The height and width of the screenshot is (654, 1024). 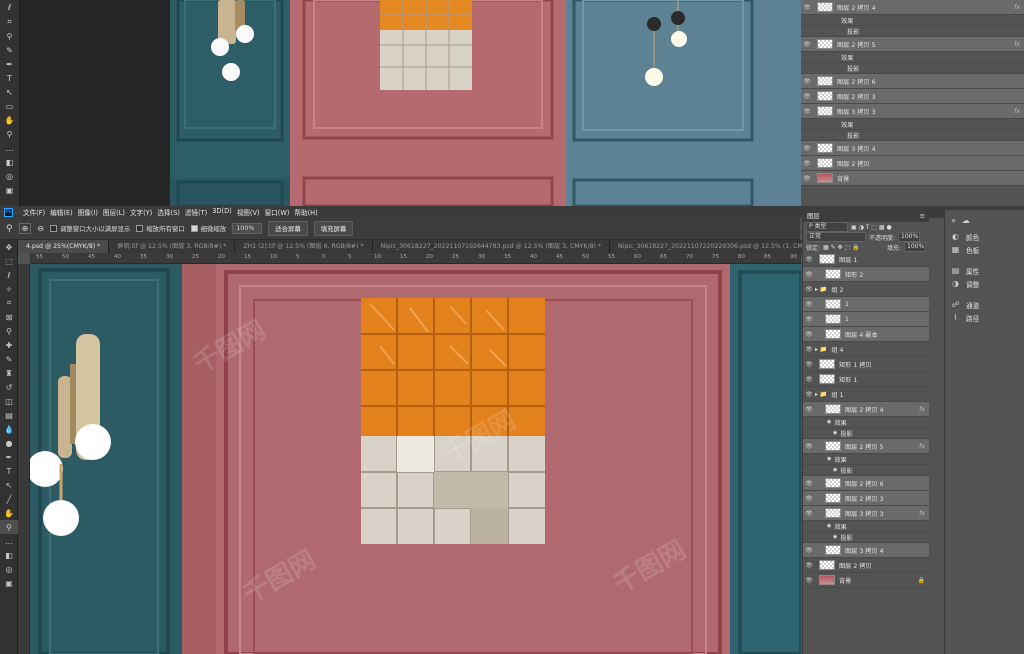 What do you see at coordinates (984, 270) in the screenshot?
I see `dock-item-properties: ▤ 属性` at bounding box center [984, 270].